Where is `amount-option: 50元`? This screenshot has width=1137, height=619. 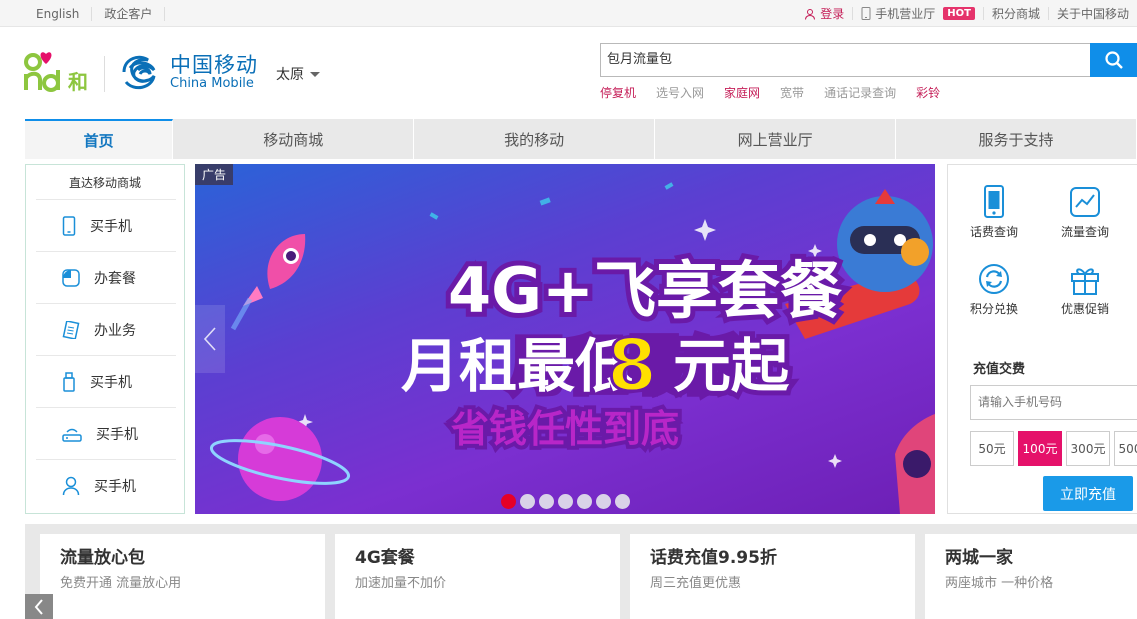
amount-option: 50元 is located at coordinates (992, 448).